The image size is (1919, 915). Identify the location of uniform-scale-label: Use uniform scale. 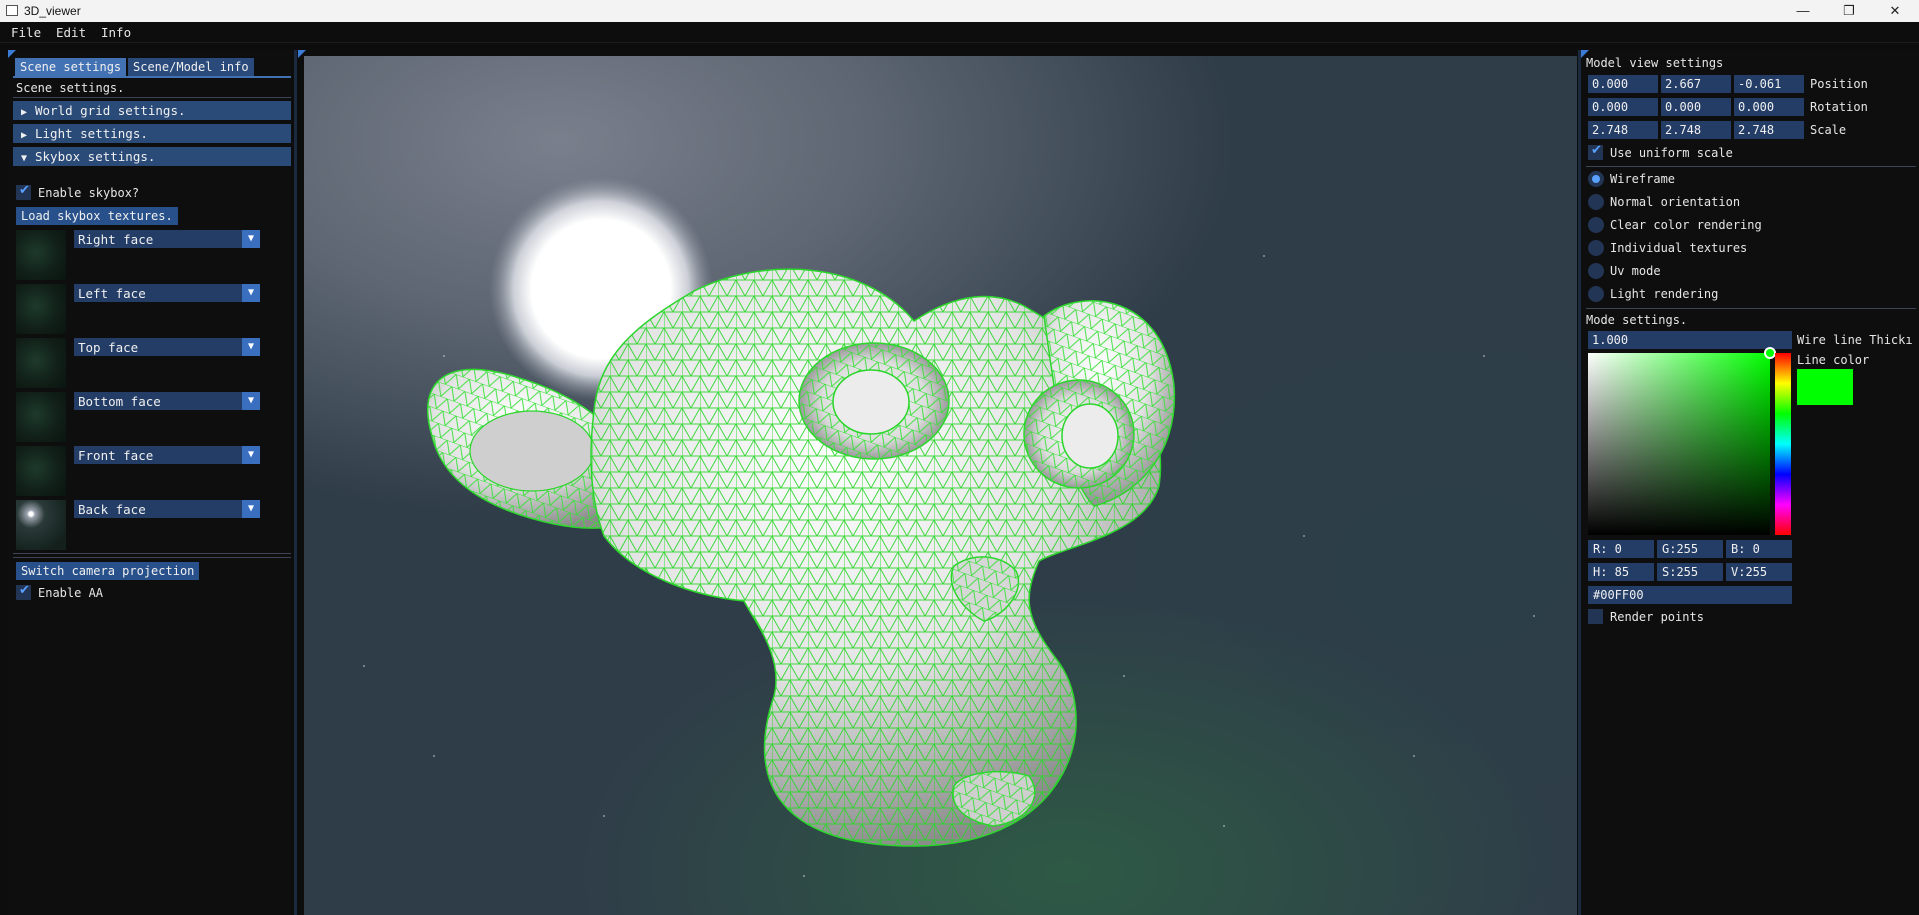
(1671, 153).